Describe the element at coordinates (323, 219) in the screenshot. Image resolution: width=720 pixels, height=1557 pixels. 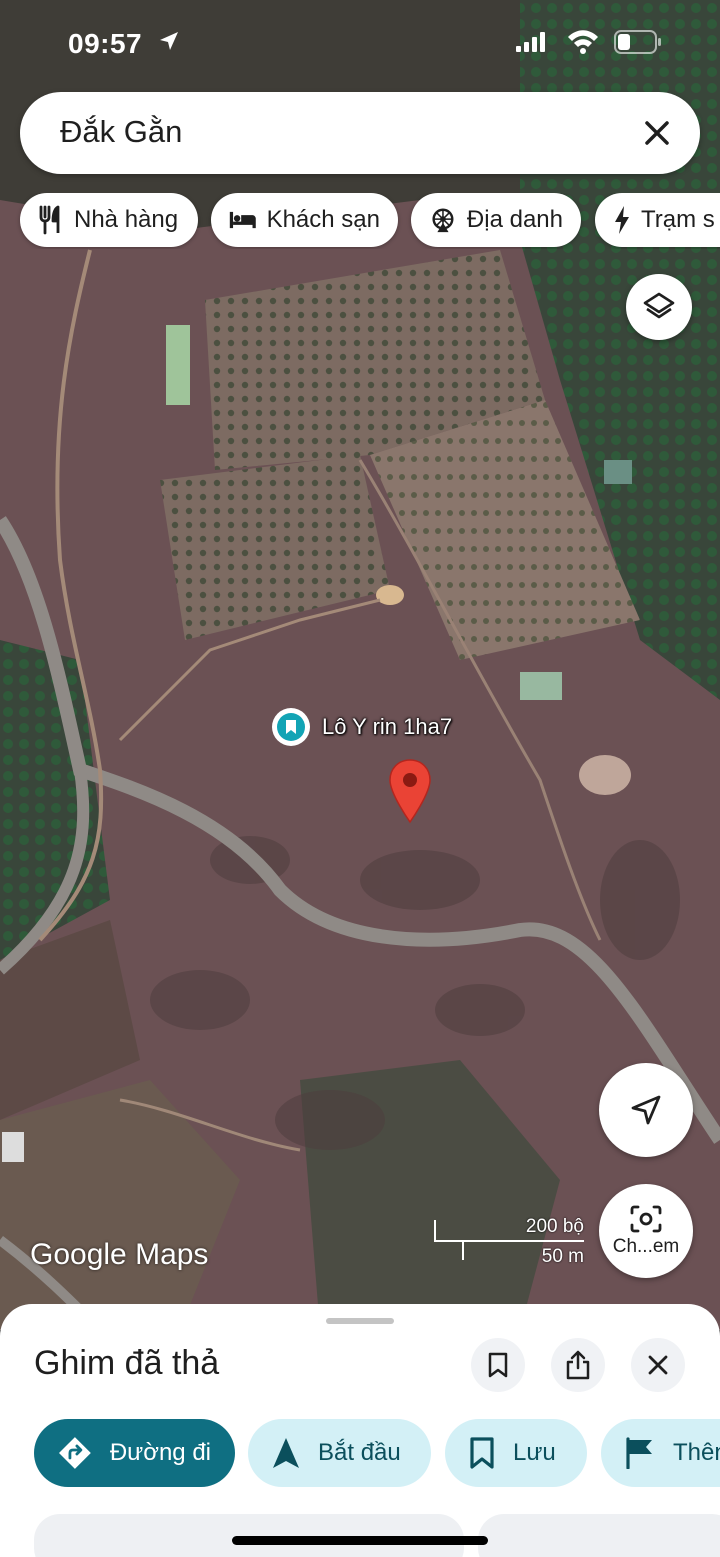
I see `chip-label: Khách sạn` at that location.